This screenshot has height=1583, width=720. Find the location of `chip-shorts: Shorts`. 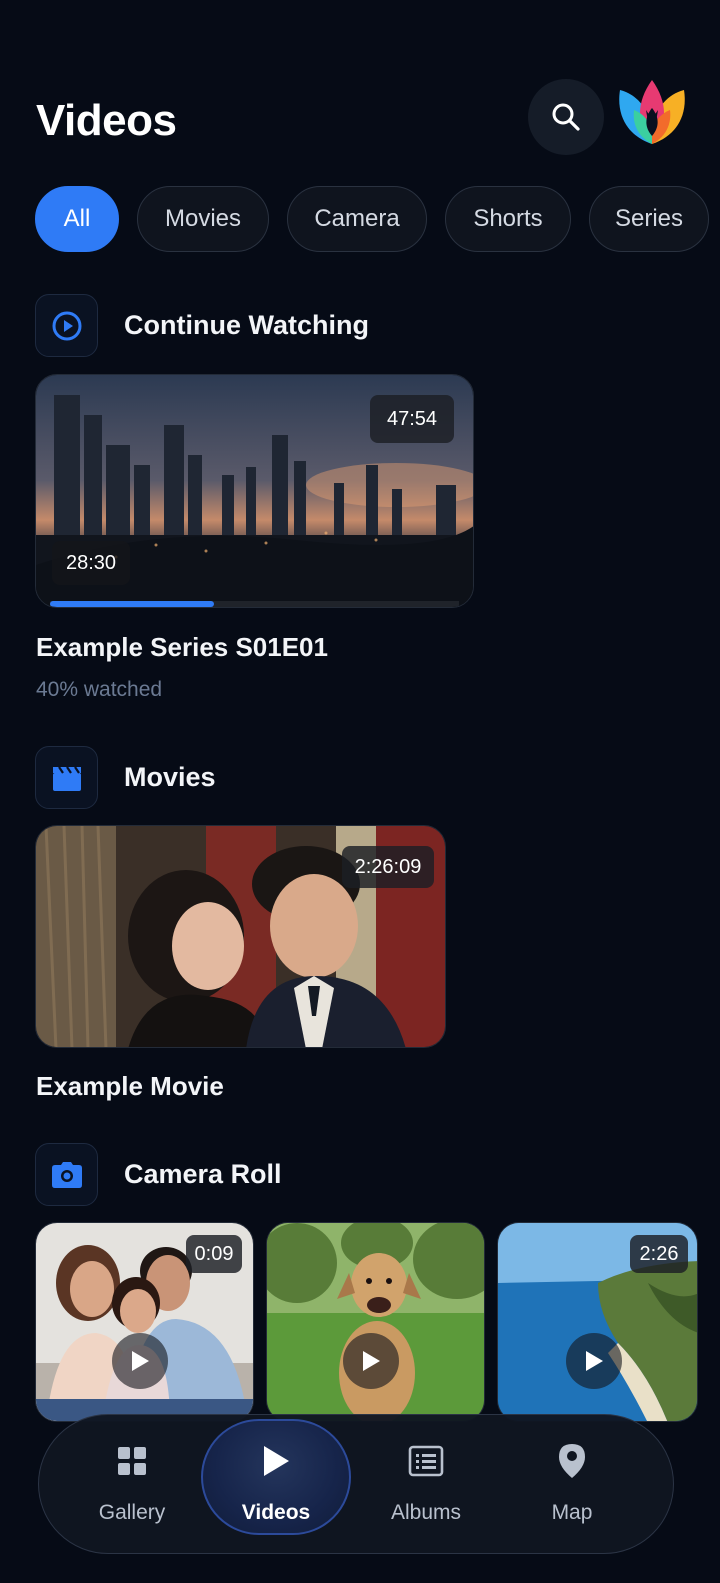

chip-shorts: Shorts is located at coordinates (508, 219).